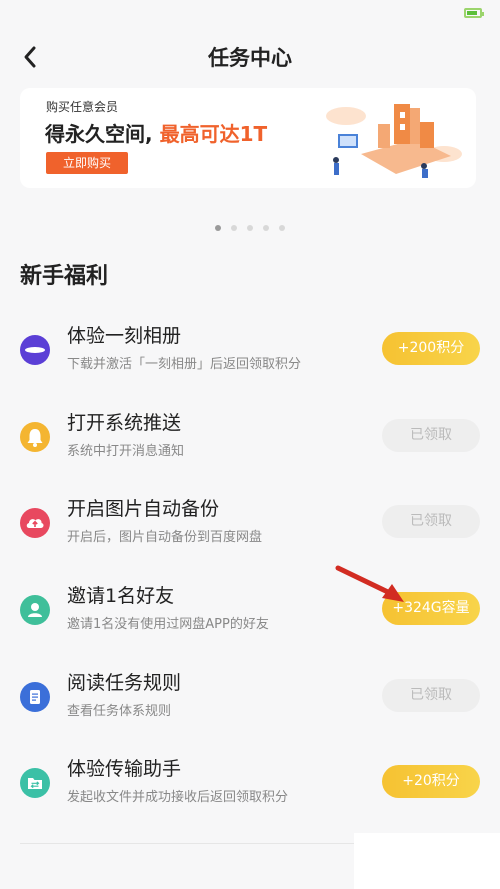  Describe the element at coordinates (82, 107) in the screenshot. I see `banner-subtitle: 购买任意会员` at that location.